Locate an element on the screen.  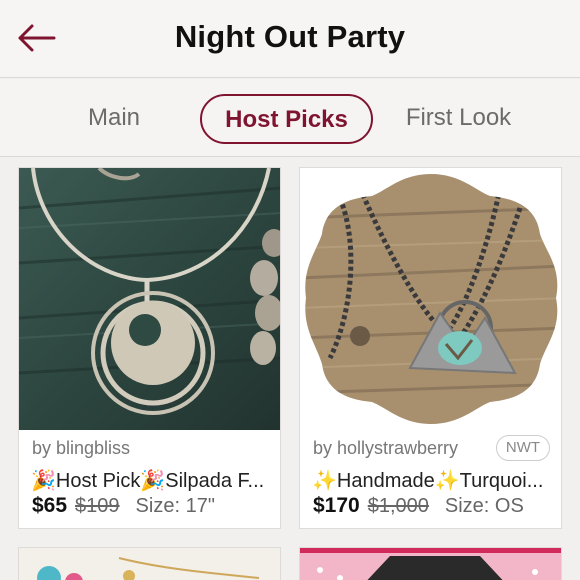
page-title: Night Out Party is located at coordinates (290, 36).